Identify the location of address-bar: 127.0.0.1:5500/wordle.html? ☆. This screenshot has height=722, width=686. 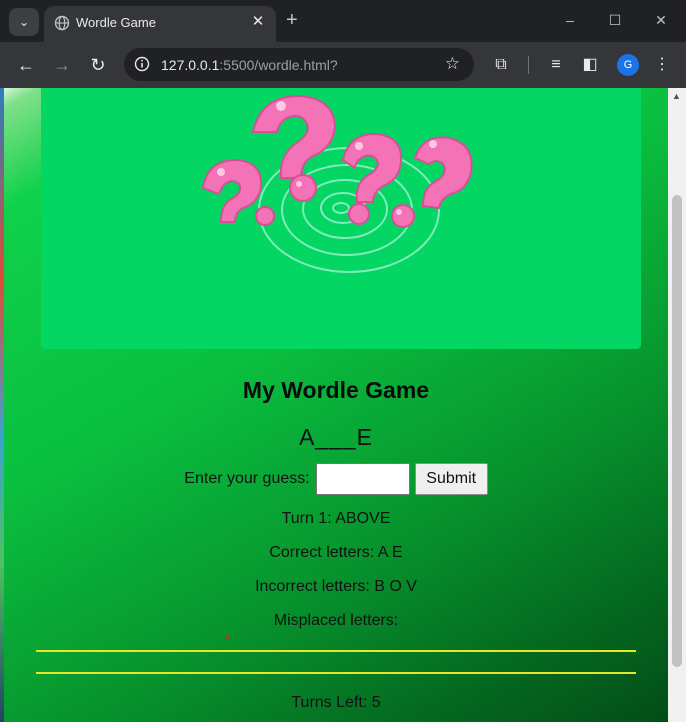
(299, 64).